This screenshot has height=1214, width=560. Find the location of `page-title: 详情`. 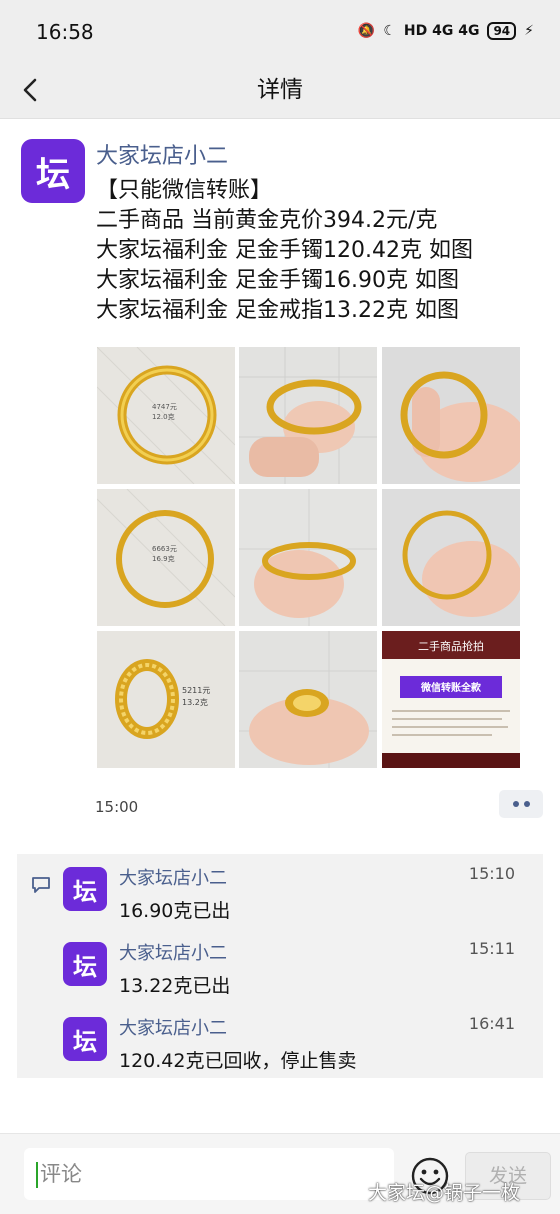

page-title: 详情 is located at coordinates (280, 90).